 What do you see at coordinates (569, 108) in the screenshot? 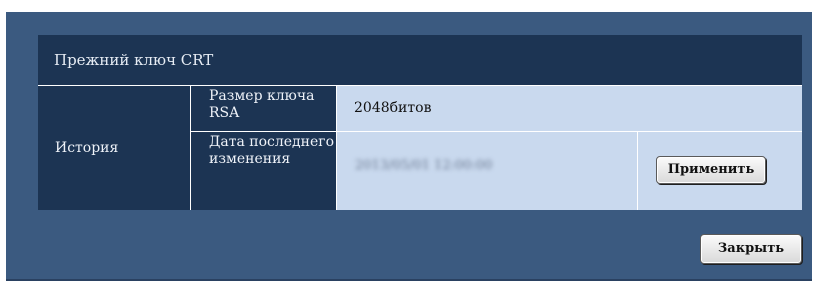
I see `rsa-key-size-value: 2048битов` at bounding box center [569, 108].